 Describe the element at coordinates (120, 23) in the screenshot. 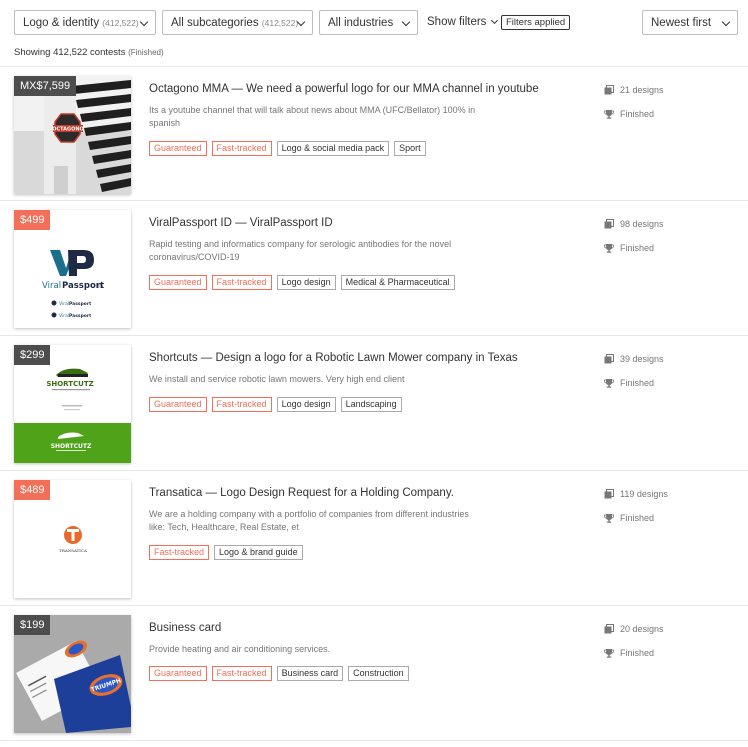

I see `category-count: (412,522)` at that location.